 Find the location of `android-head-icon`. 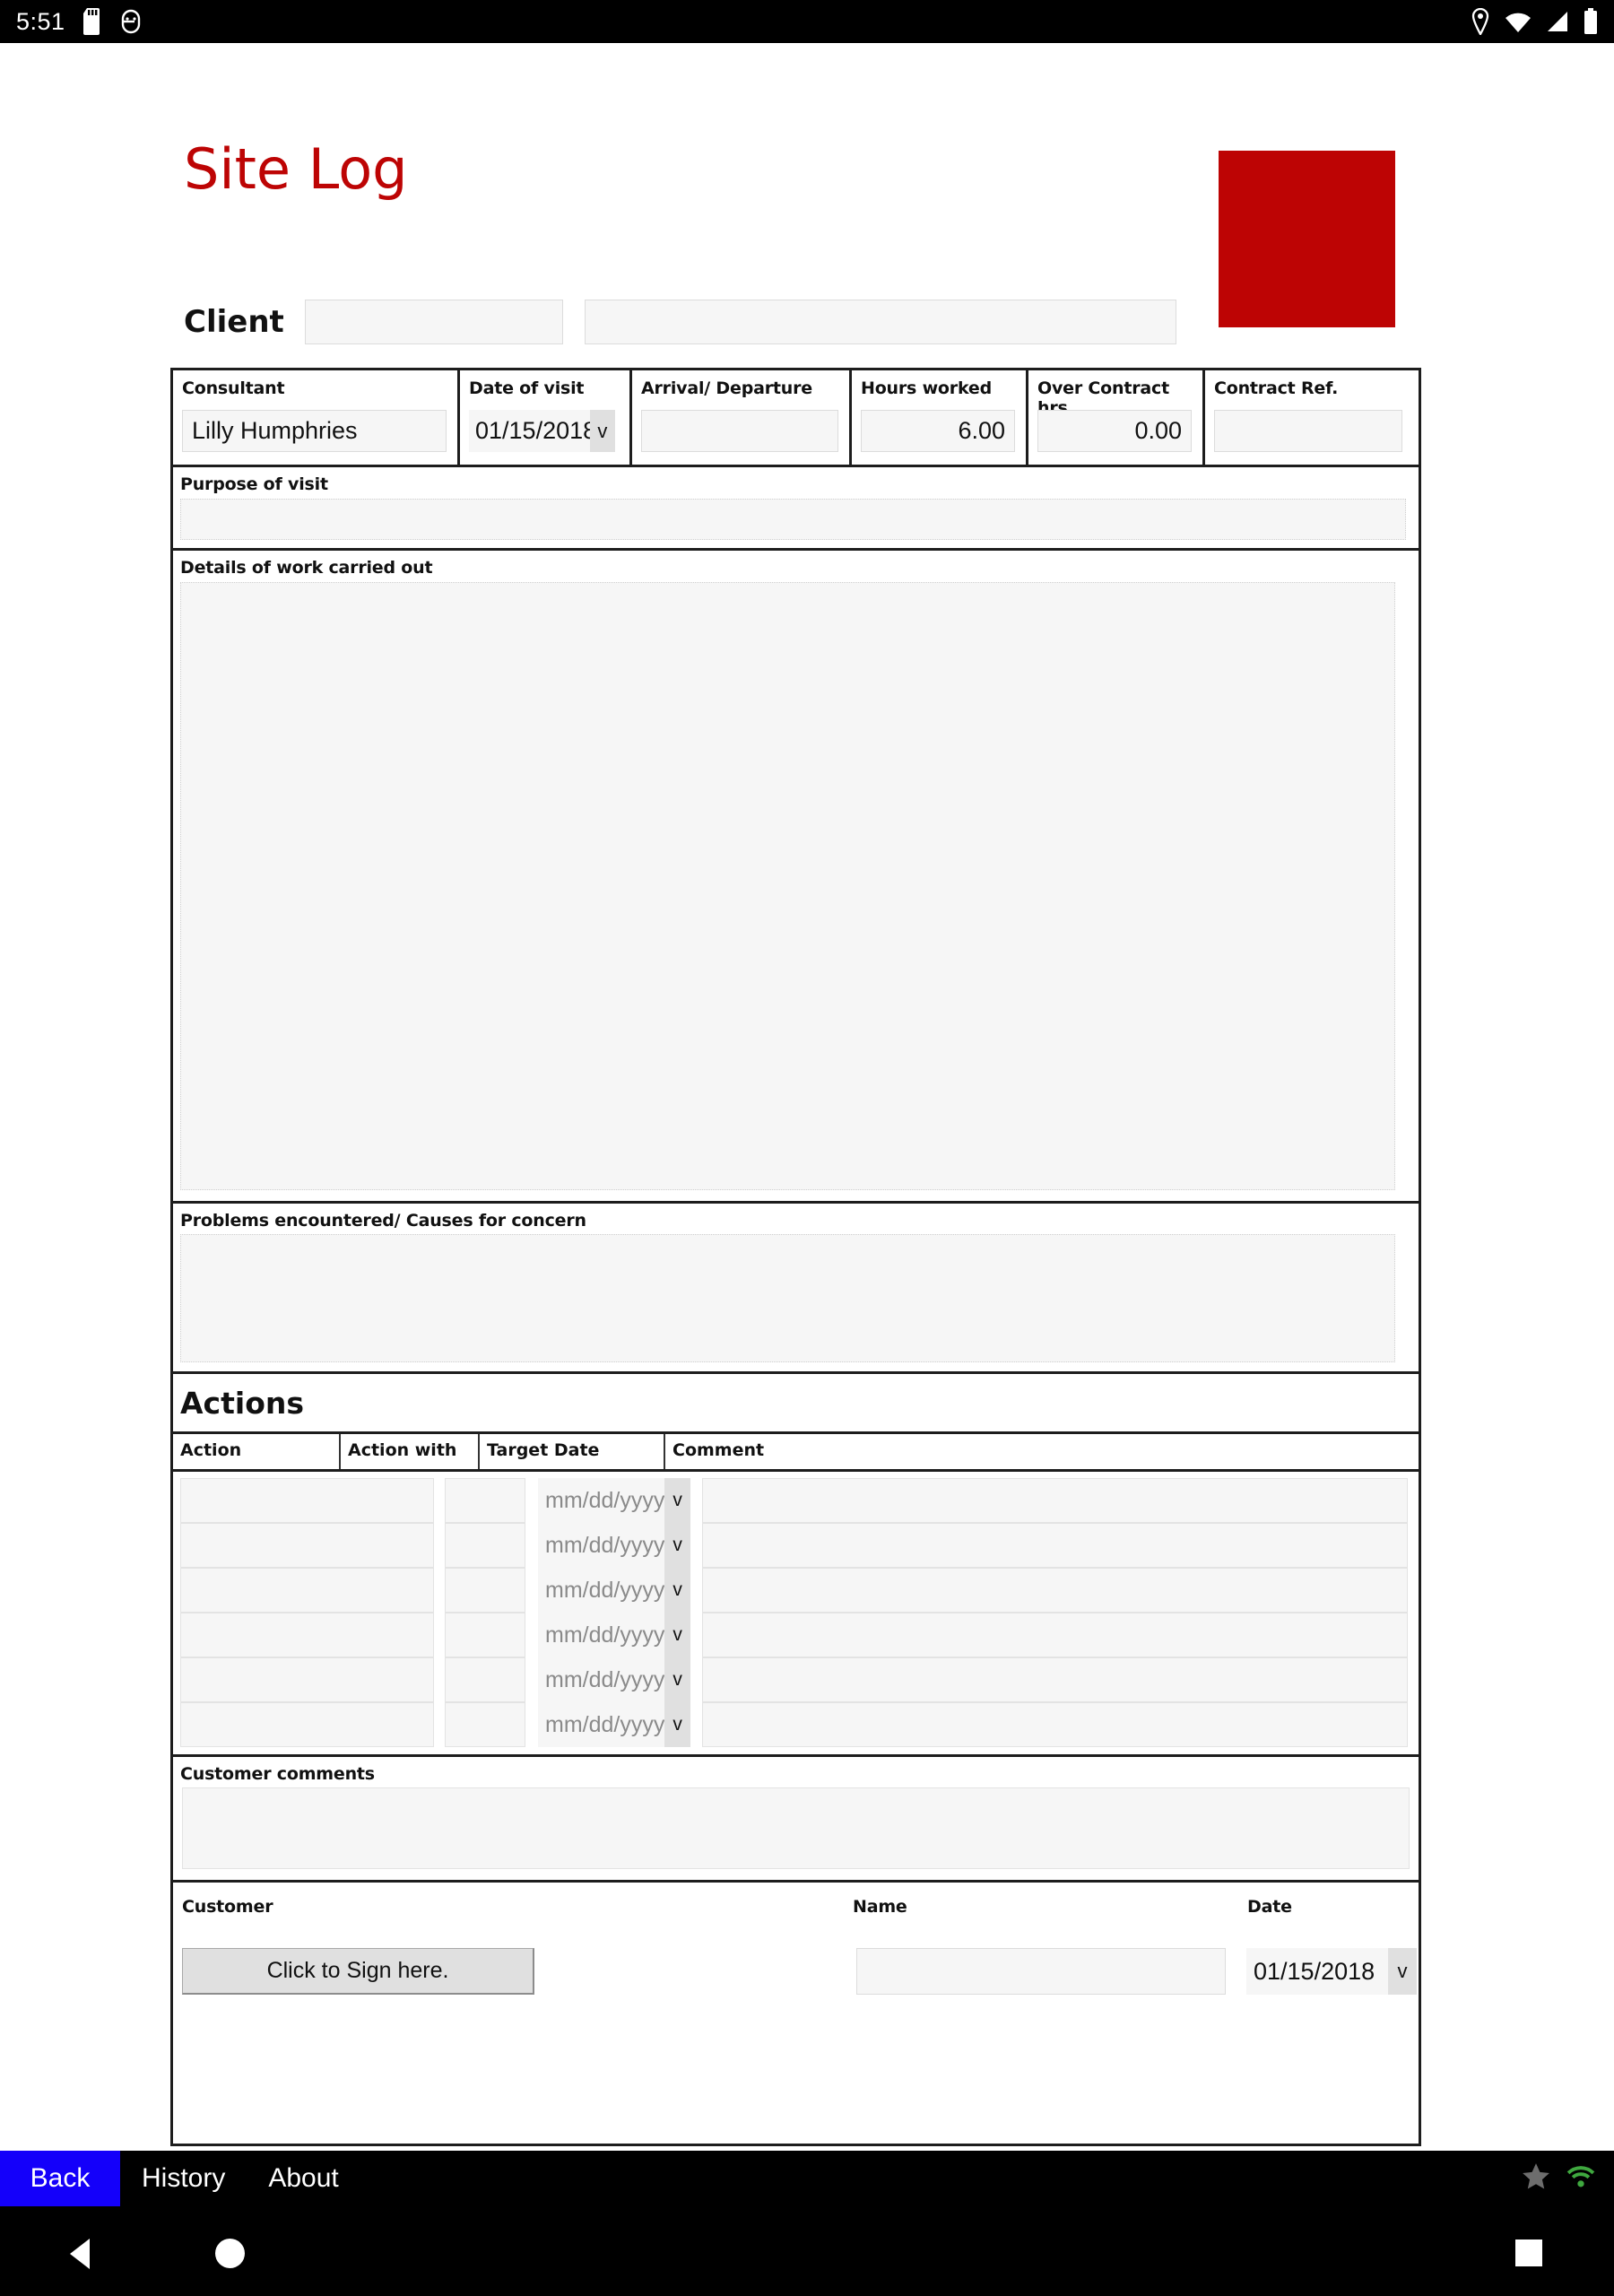

android-head-icon is located at coordinates (131, 21).